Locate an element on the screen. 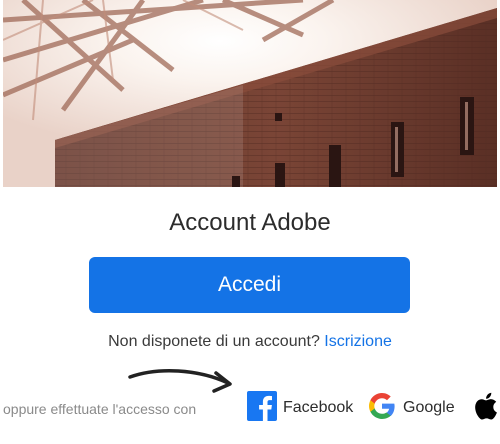 This screenshot has height=444, width=500. google-icon is located at coordinates (382, 408).